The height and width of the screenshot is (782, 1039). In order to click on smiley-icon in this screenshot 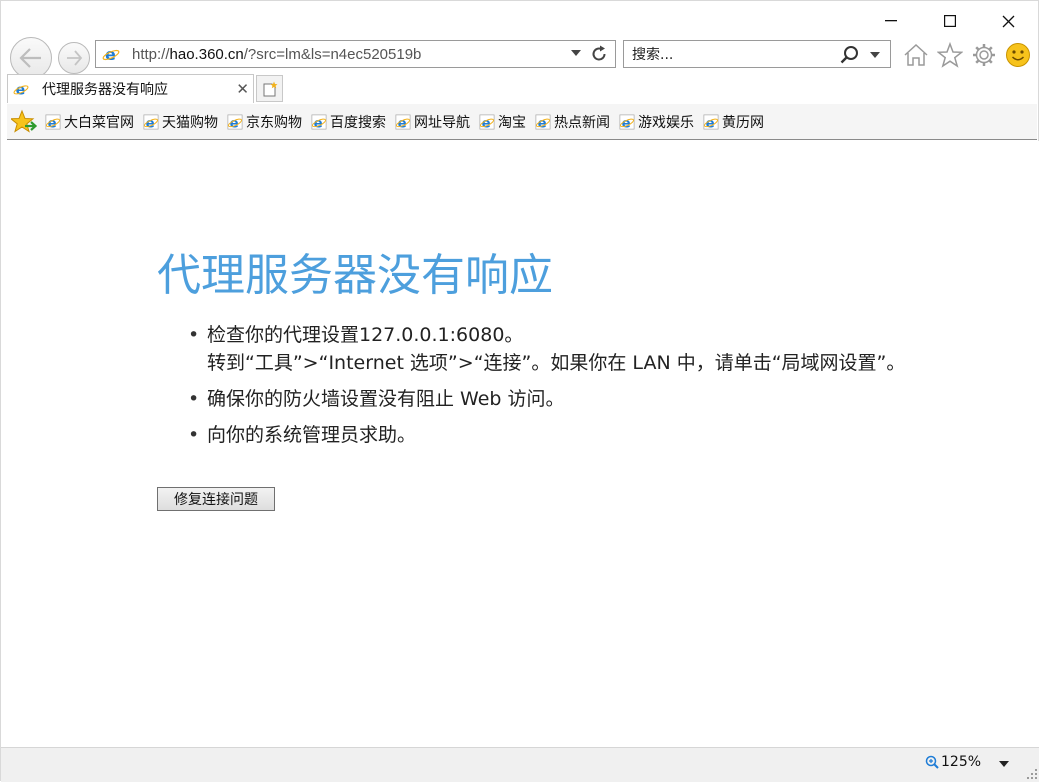, I will do `click(1018, 55)`.